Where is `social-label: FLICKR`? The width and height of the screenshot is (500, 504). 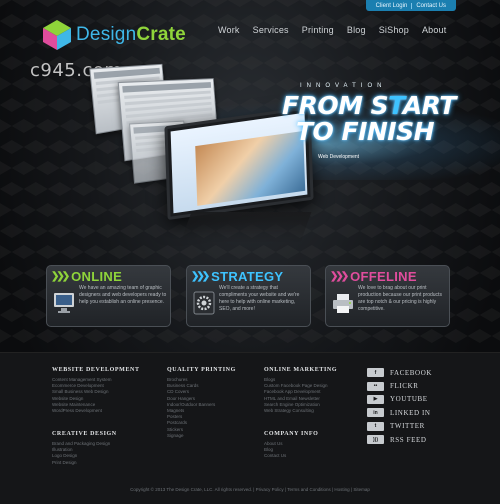 social-label: FLICKR is located at coordinates (404, 386).